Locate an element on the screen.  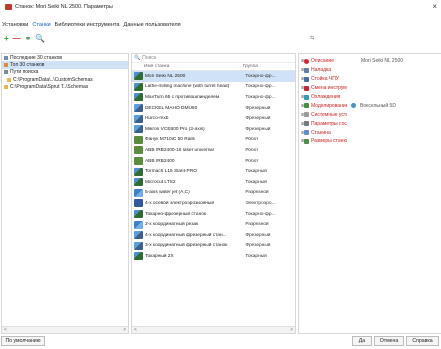
tab-user-data: Данные пользователя is located at coordinates (152, 26).